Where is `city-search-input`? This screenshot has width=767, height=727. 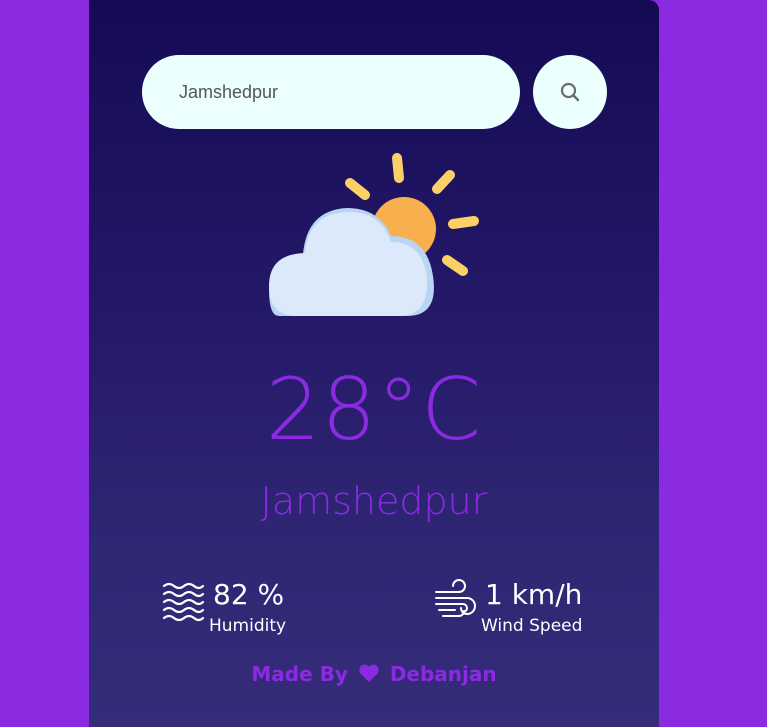 city-search-input is located at coordinates (331, 92).